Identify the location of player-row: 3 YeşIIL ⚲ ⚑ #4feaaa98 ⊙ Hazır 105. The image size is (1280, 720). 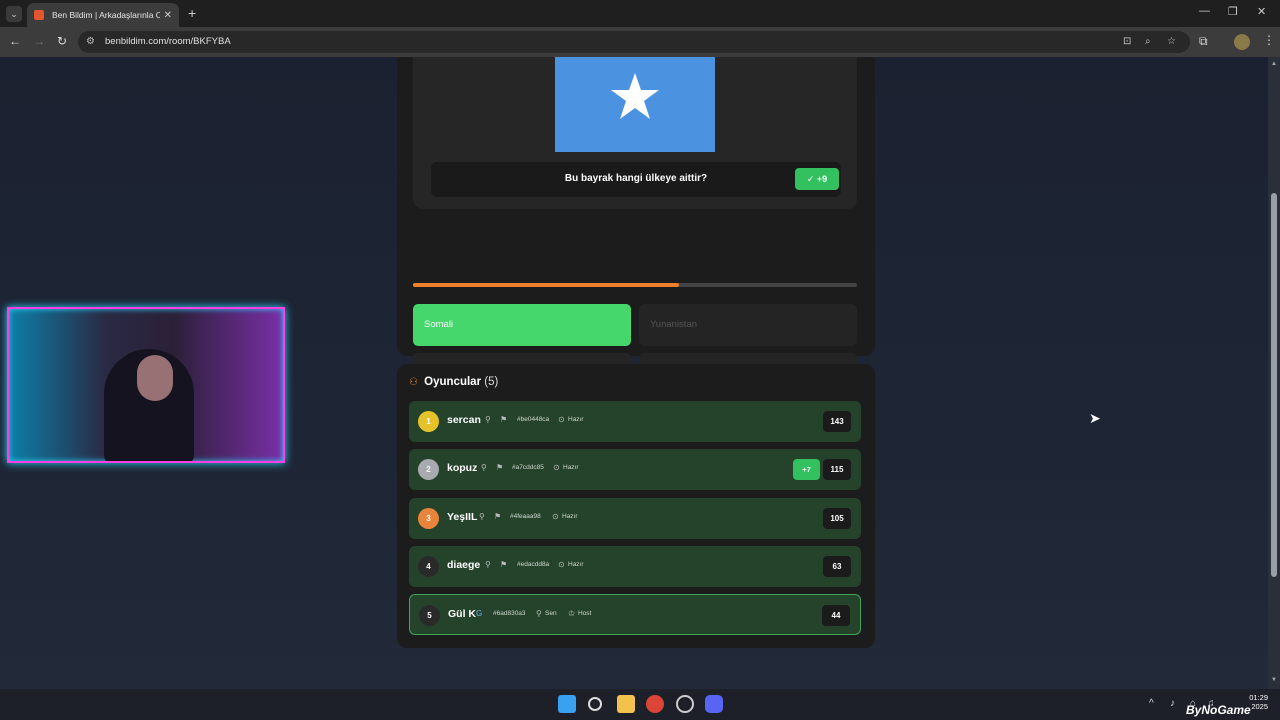
(635, 518).